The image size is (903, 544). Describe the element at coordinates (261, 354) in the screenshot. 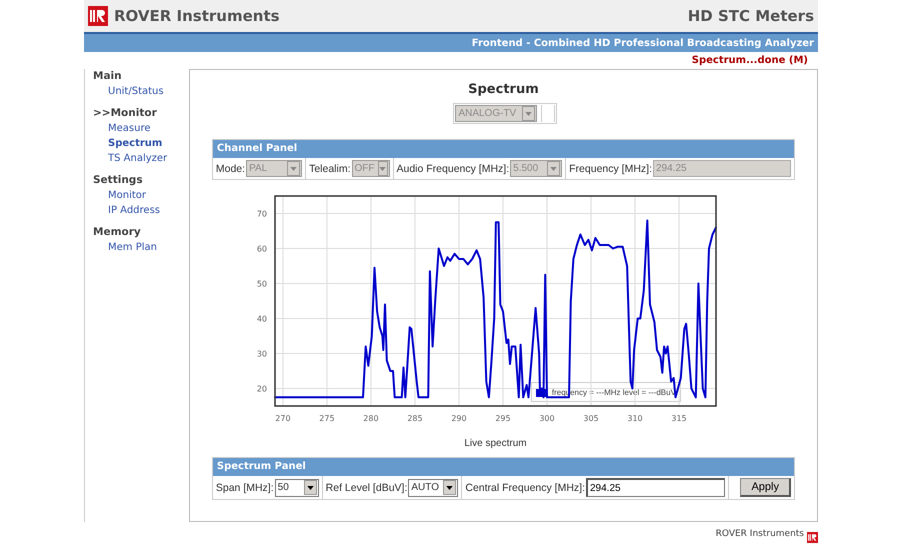

I see `axis-tick-label: 30` at that location.